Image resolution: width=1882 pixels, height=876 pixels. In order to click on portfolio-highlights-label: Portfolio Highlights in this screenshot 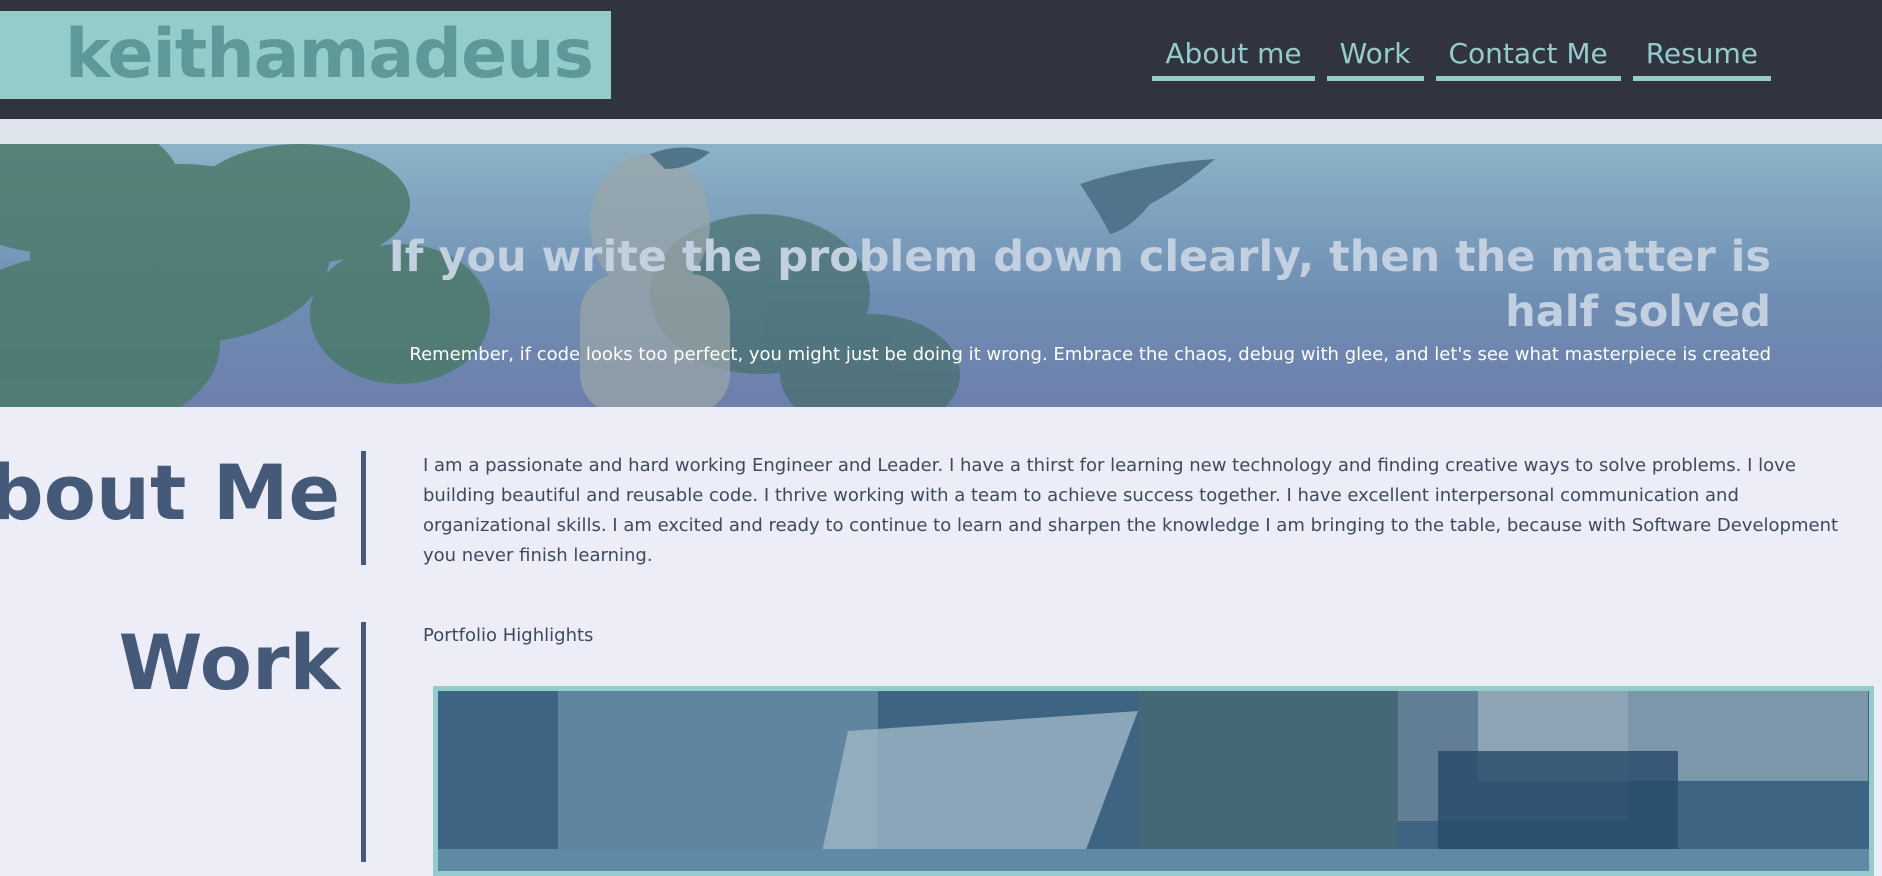, I will do `click(508, 635)`.